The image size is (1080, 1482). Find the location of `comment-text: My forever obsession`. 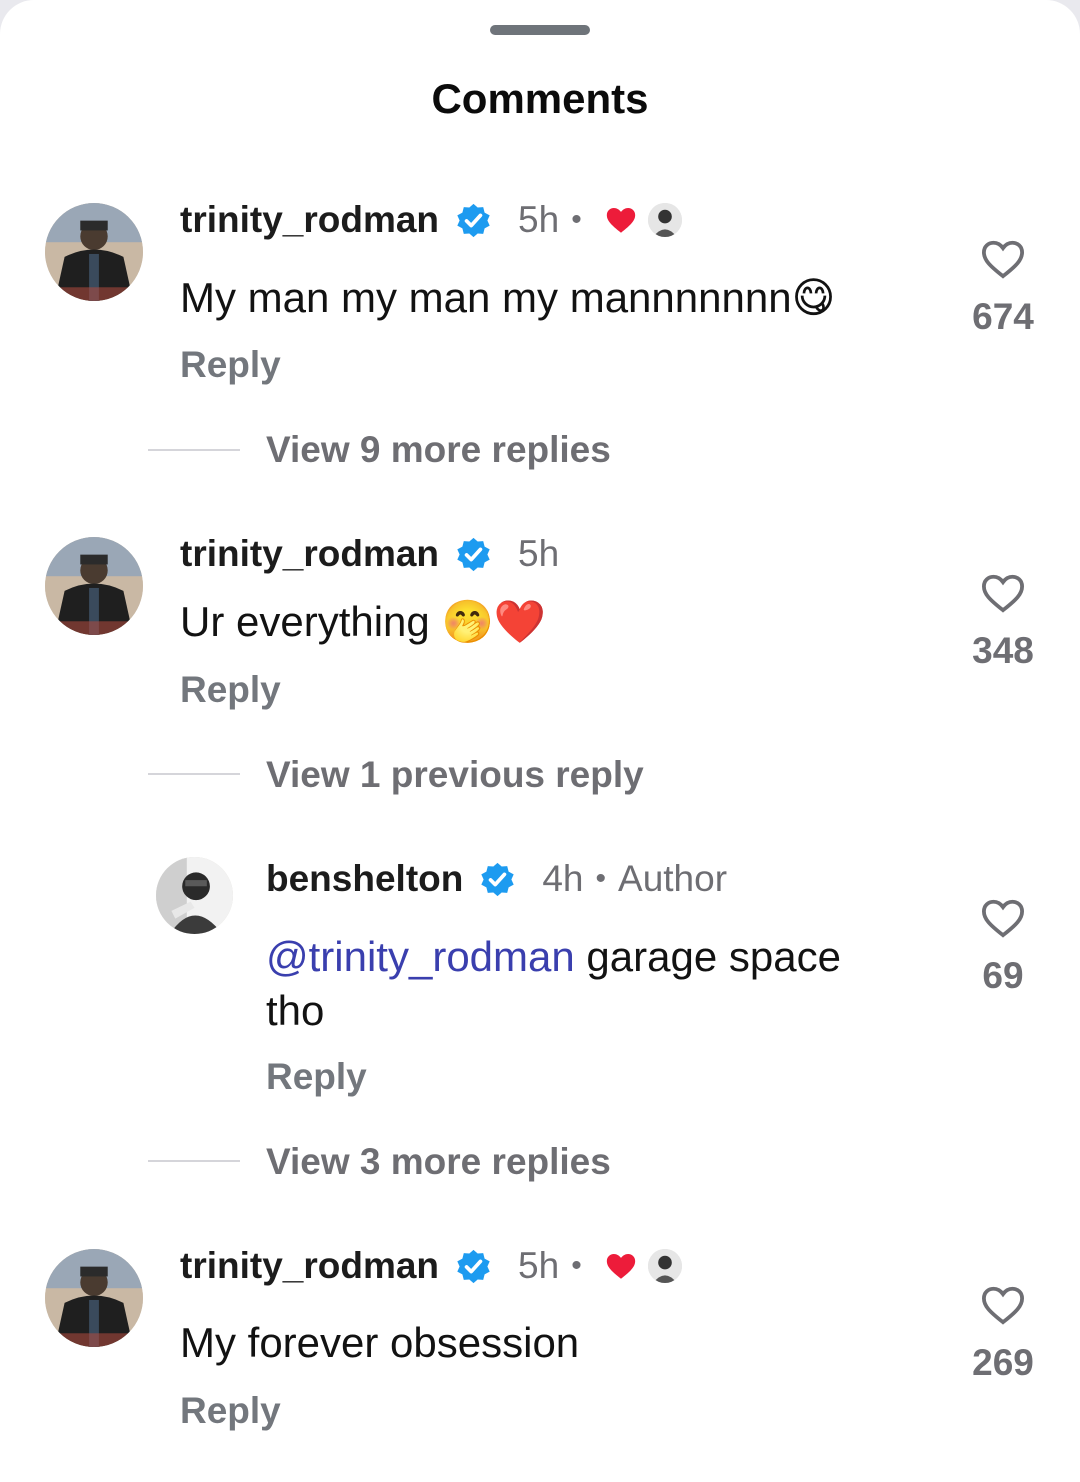

comment-text: My forever obsession is located at coordinates (379, 1343).